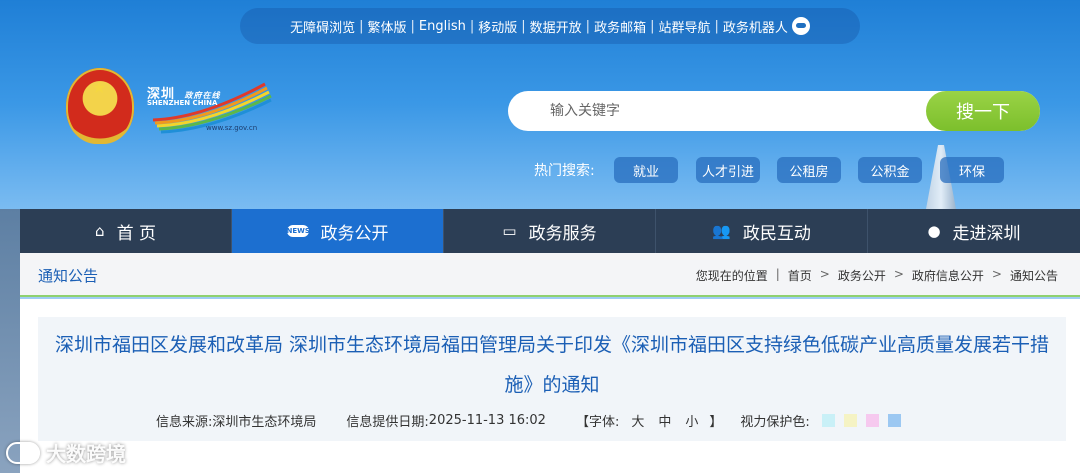 The height and width of the screenshot is (473, 1080). What do you see at coordinates (620, 26) in the screenshot?
I see `topbar-link-mailbox: 政务邮箱` at bounding box center [620, 26].